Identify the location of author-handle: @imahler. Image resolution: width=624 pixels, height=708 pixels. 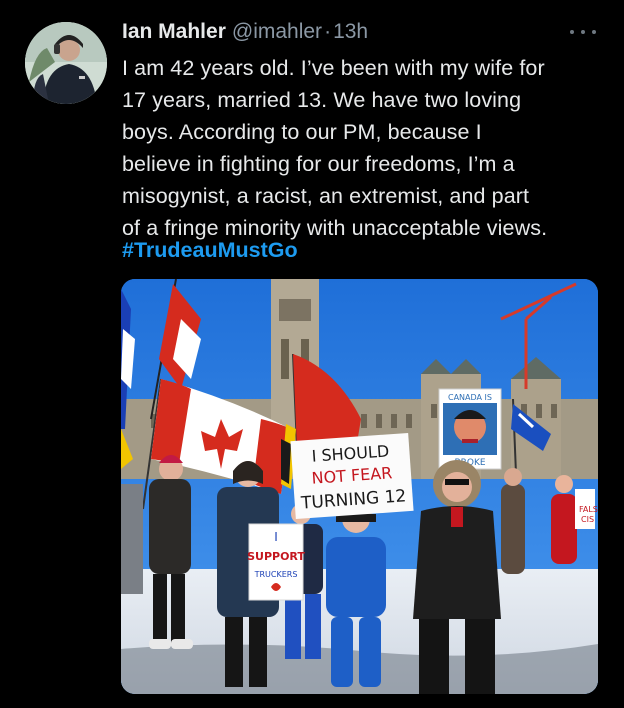
(277, 32).